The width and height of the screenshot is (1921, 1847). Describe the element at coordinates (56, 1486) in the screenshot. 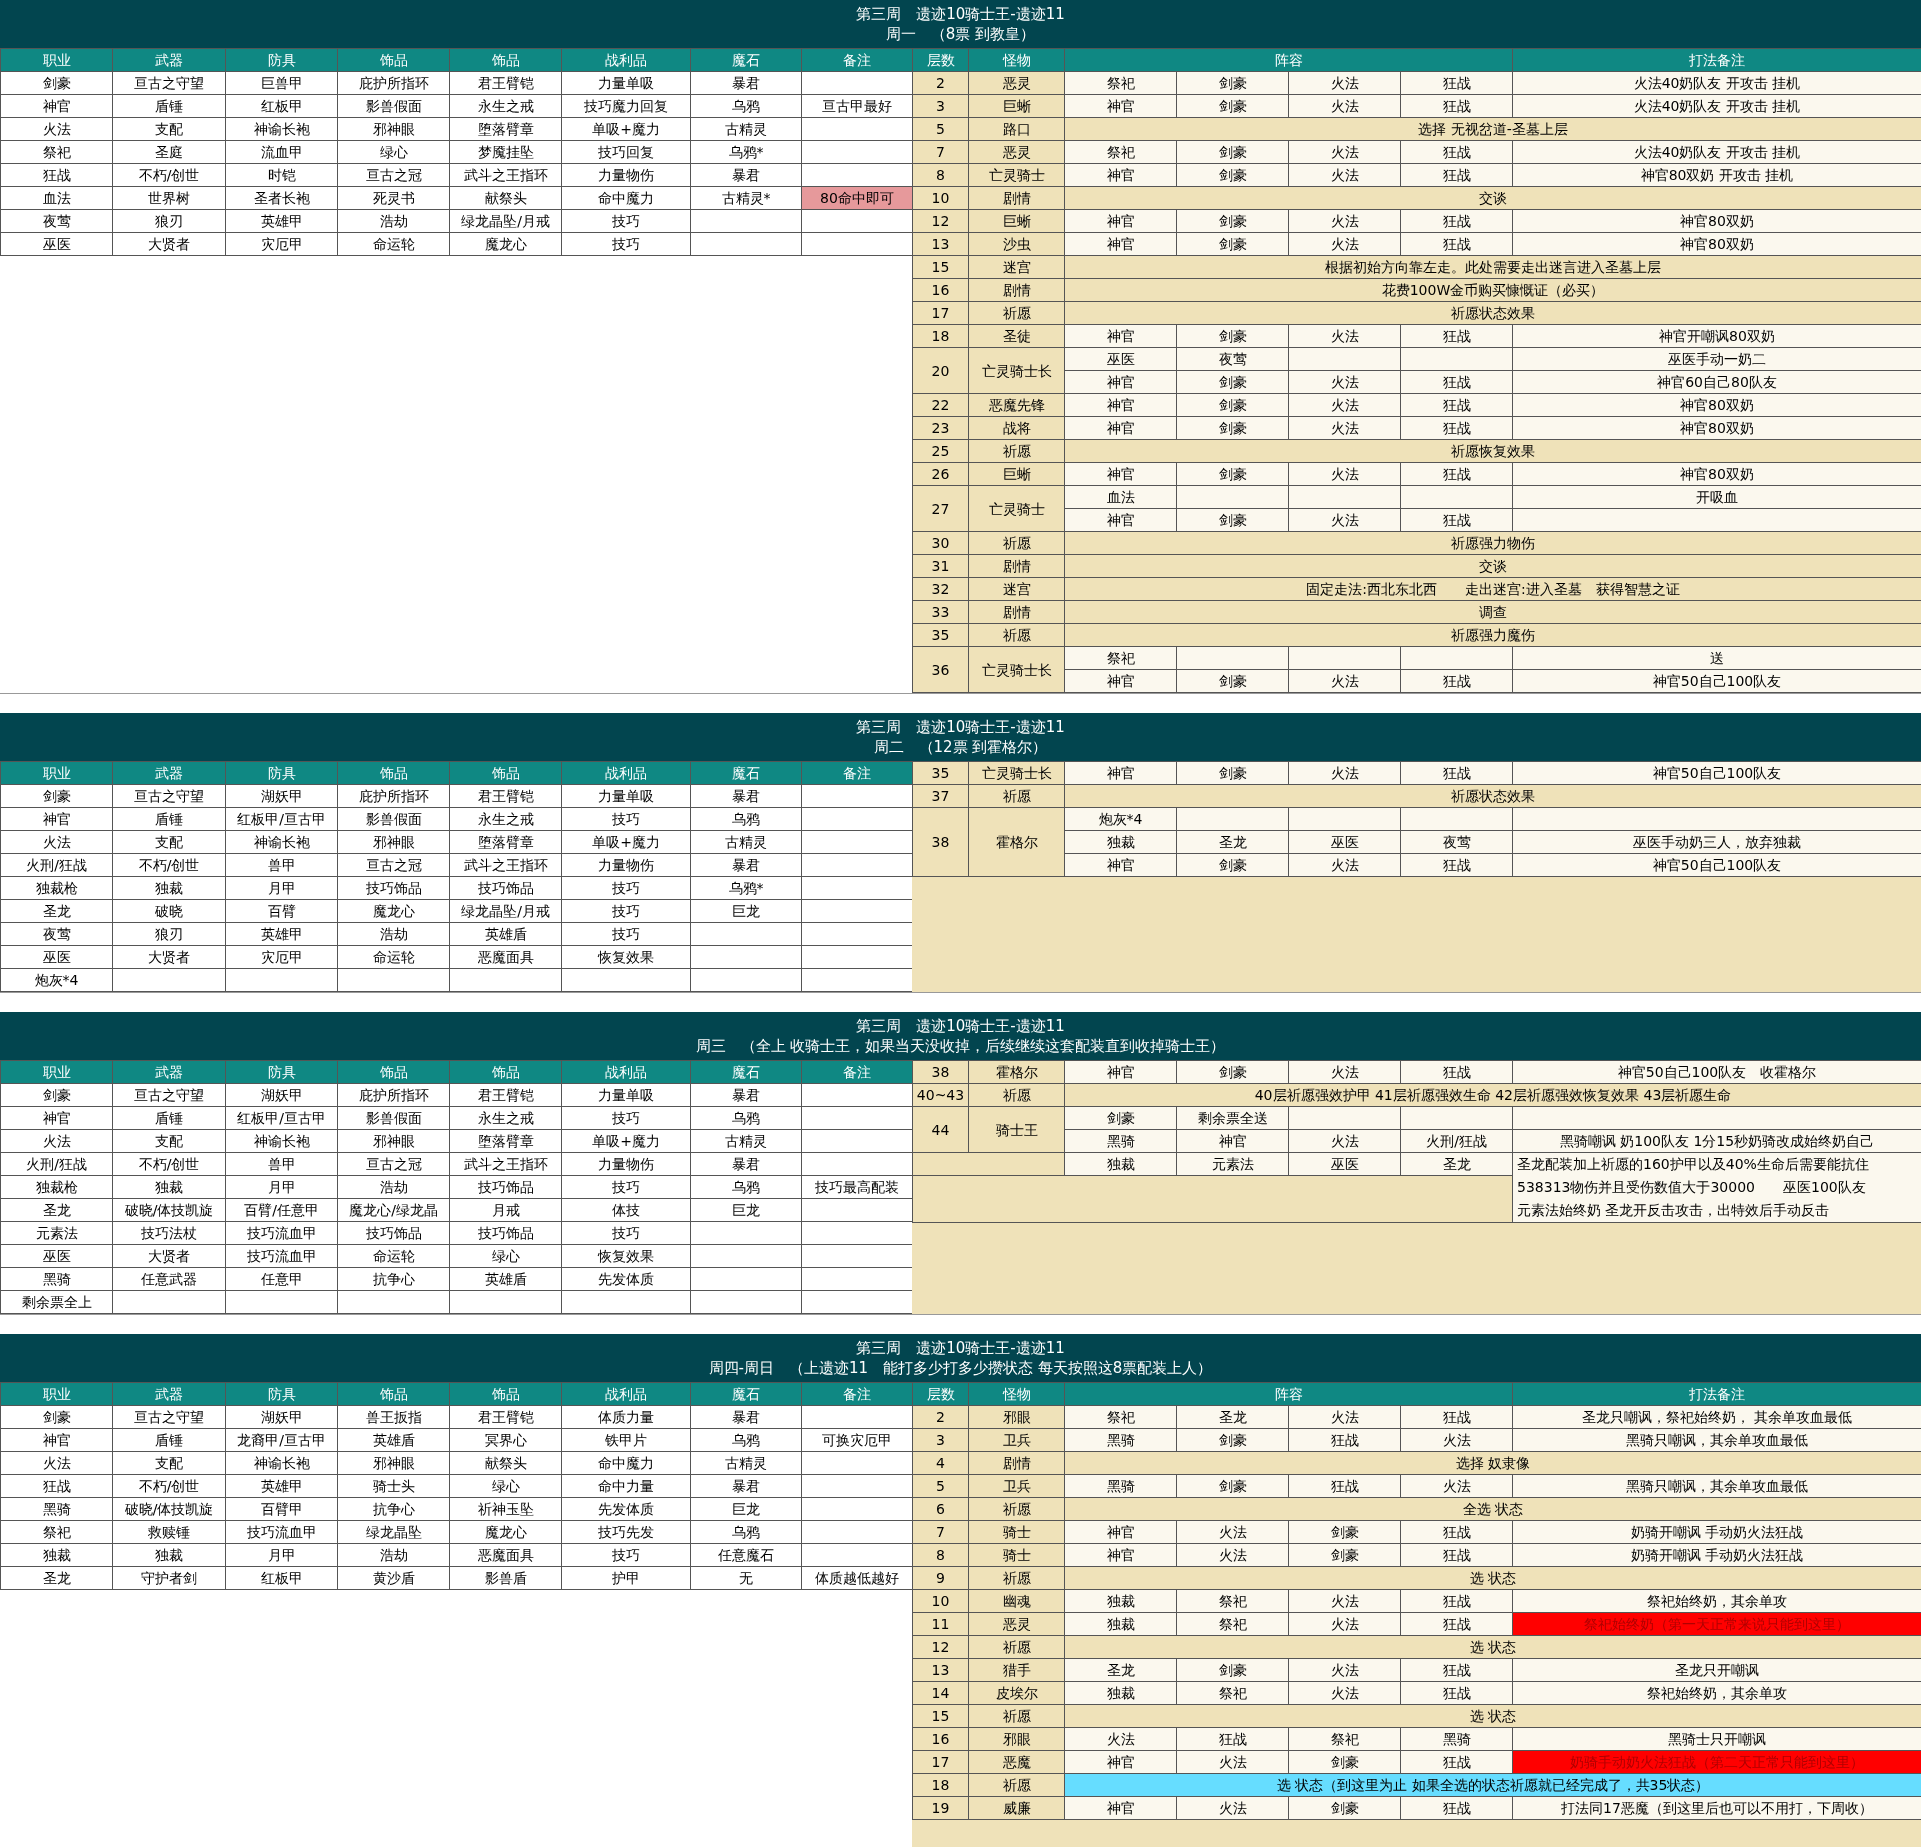

I see `table-cell: 狂战` at that location.